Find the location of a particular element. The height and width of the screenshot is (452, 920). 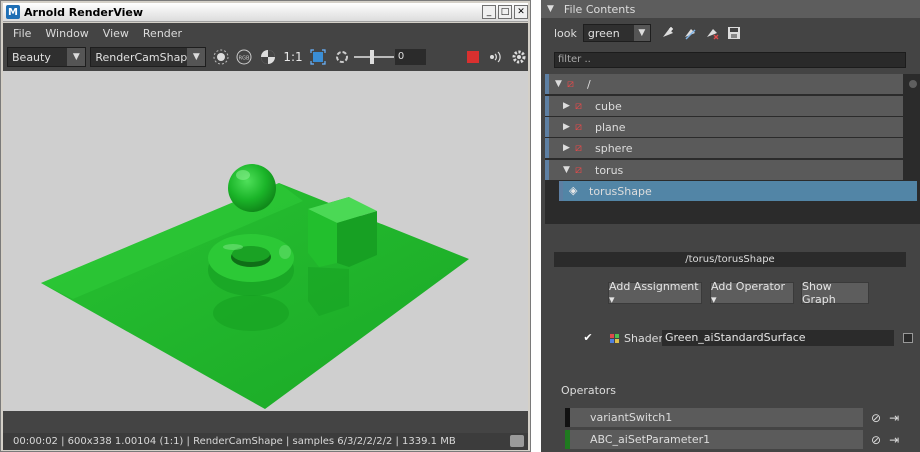

snapshot-icon is located at coordinates (517, 441).